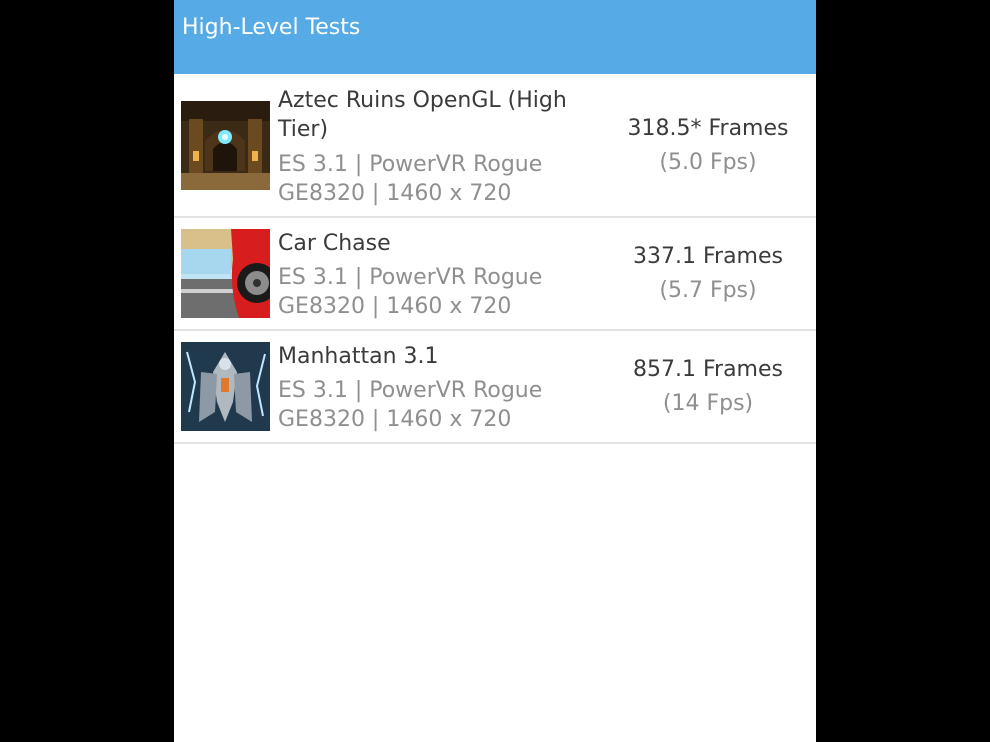 This screenshot has width=990, height=742. I want to click on page-title: High-Level Tests, so click(271, 27).